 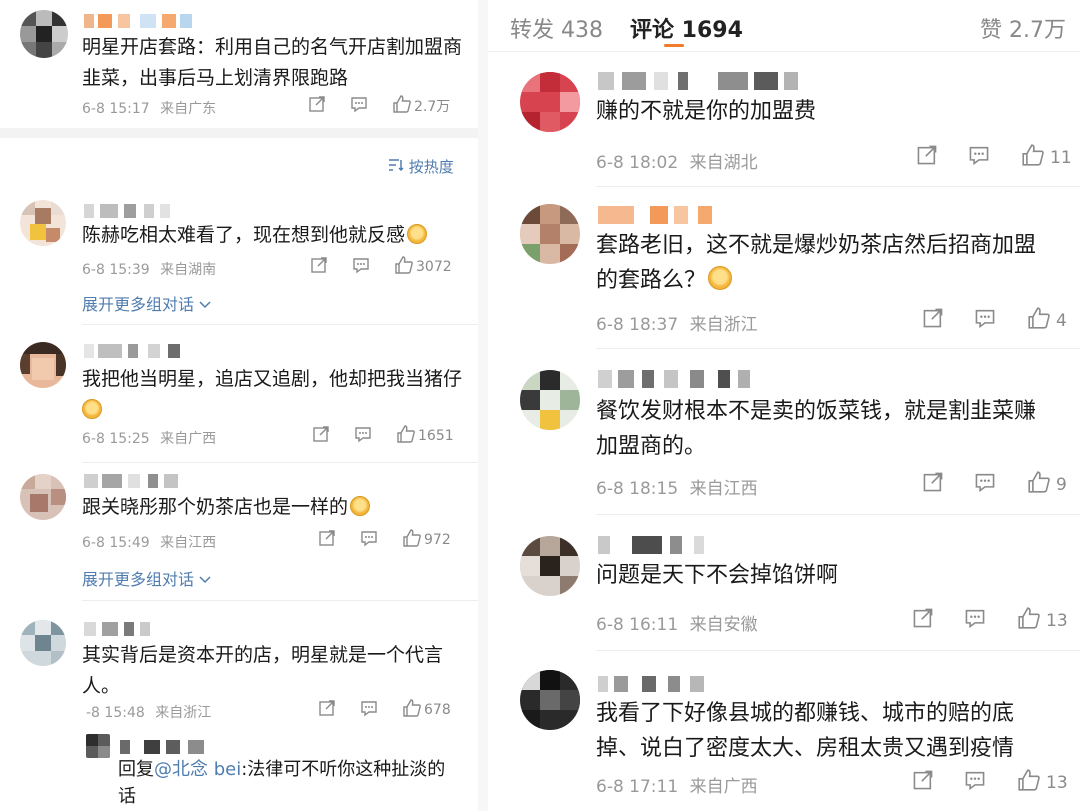 What do you see at coordinates (1023, 28) in the screenshot?
I see `tab-like: 赞 2.7万` at bounding box center [1023, 28].